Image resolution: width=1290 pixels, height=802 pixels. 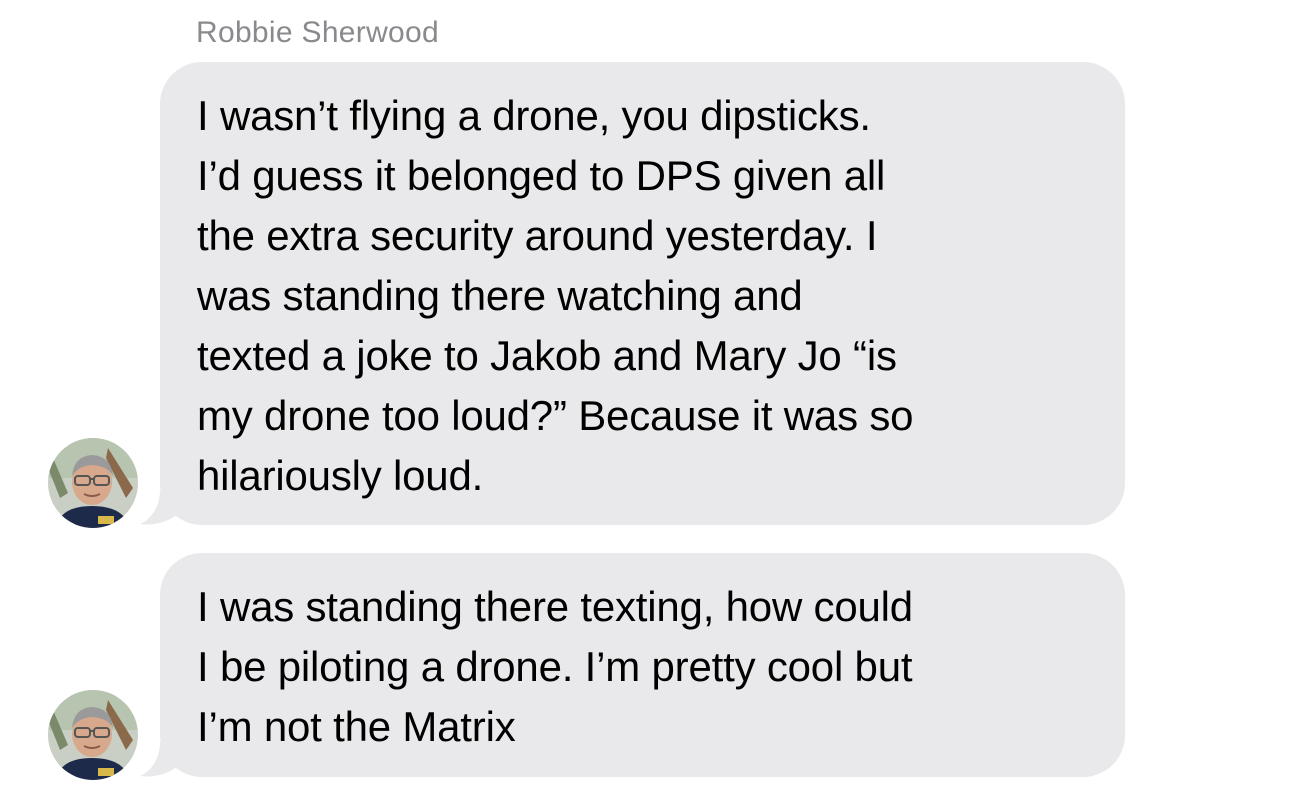 I want to click on message-line: was standing there watching and, so click(x=500, y=295).